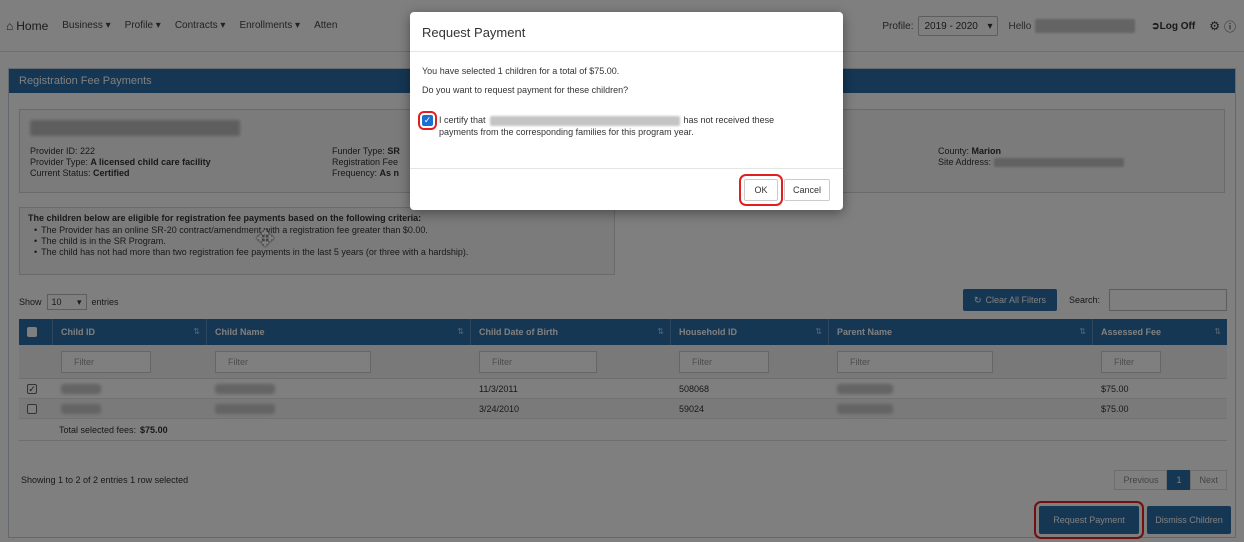  I want to click on ok-button: OK, so click(761, 190).